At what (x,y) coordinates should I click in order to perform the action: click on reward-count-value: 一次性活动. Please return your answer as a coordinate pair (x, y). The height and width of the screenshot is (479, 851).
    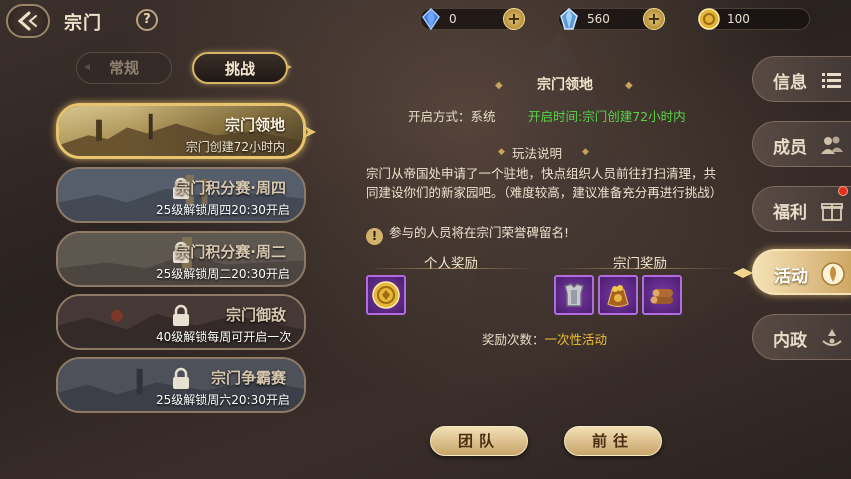
    Looking at the image, I should click on (576, 339).